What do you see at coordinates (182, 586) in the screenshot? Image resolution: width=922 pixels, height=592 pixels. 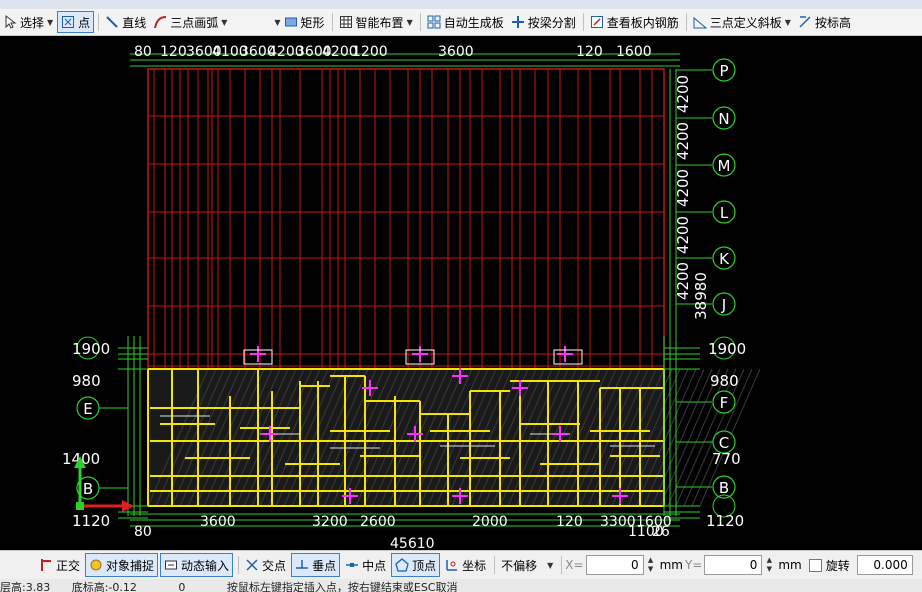 I see `info-zero: 0` at bounding box center [182, 586].